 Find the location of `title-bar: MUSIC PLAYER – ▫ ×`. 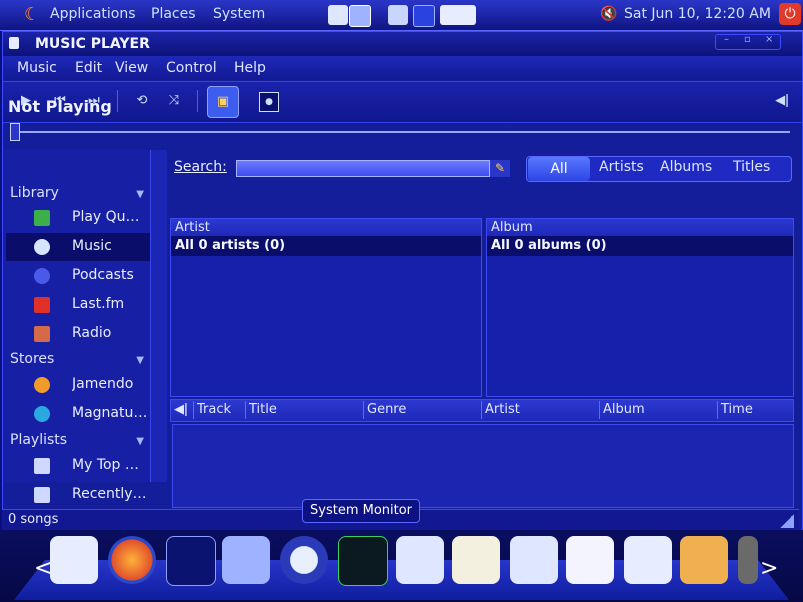

title-bar: MUSIC PLAYER – ▫ × is located at coordinates (402, 44).